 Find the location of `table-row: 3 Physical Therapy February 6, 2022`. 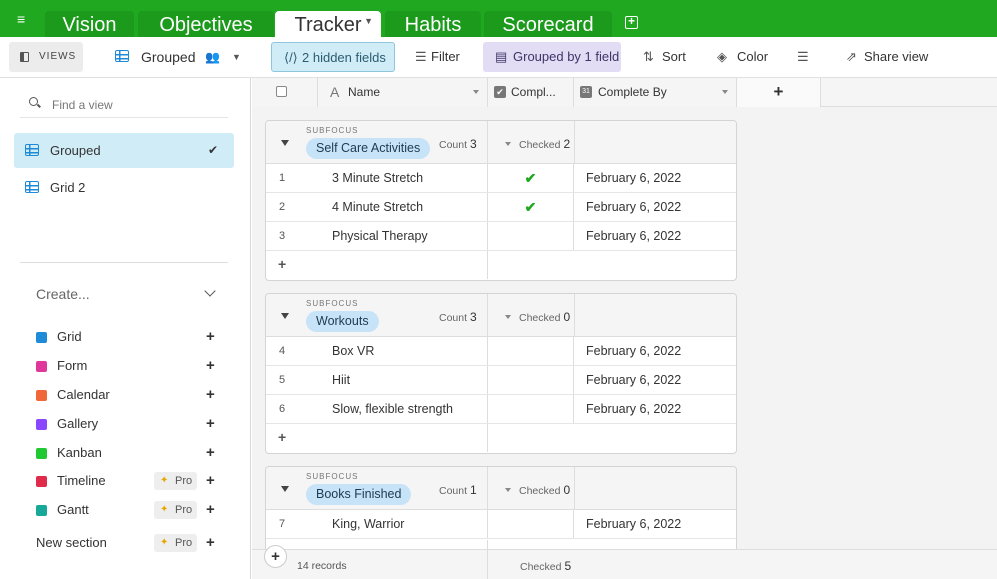

table-row: 3 Physical Therapy February 6, 2022 is located at coordinates (501, 236).